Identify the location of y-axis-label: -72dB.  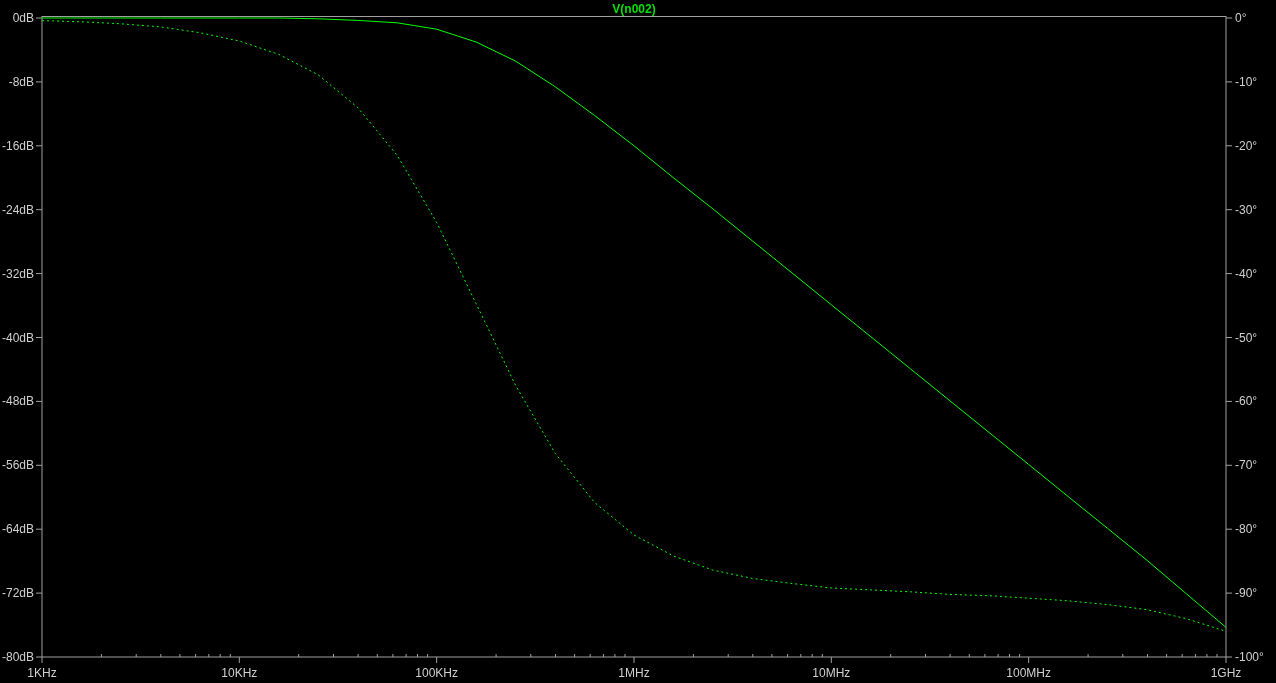
(17, 593).